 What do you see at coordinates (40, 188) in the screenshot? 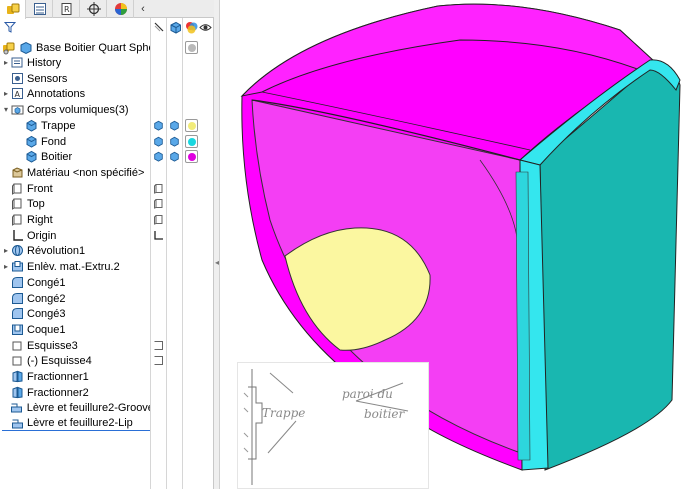
I see `tree-item-label: Front` at bounding box center [40, 188].